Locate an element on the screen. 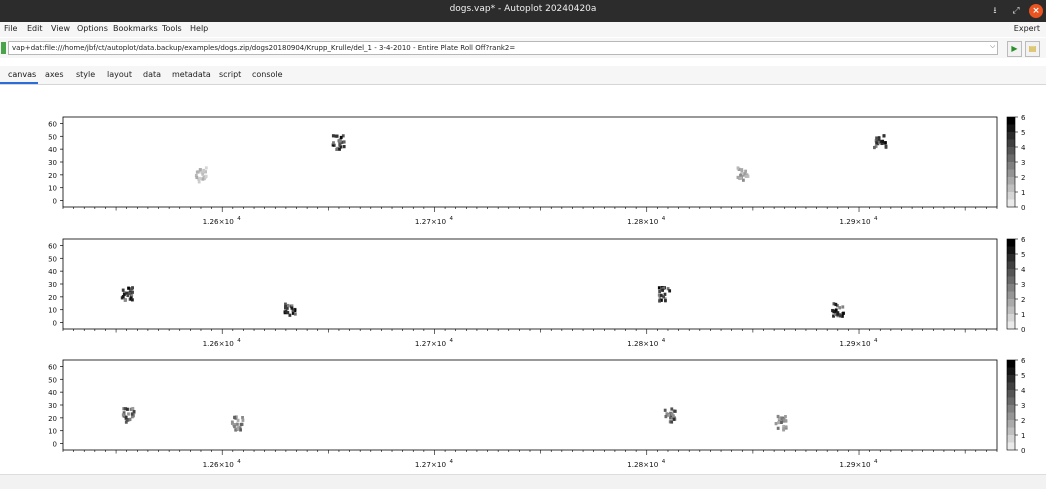  active-tab-indicator is located at coordinates (19, 83).